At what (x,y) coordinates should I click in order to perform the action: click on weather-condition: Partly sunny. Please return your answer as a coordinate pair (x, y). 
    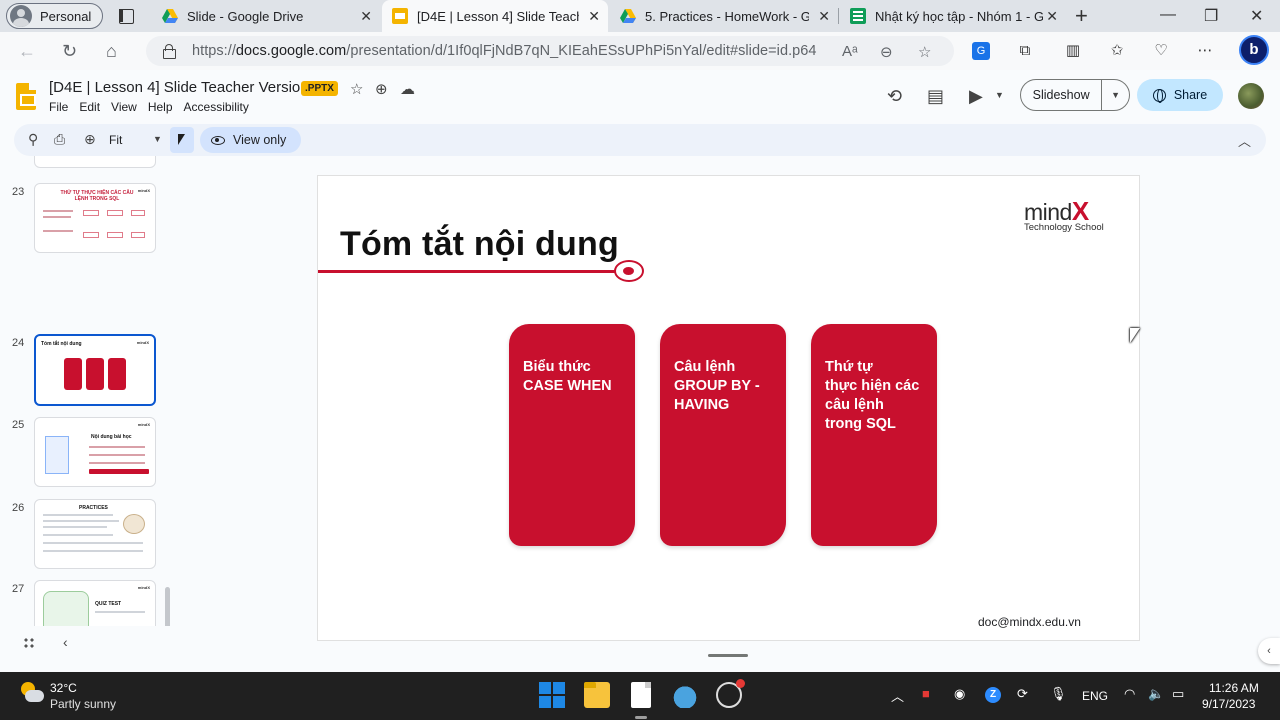
    Looking at the image, I should click on (83, 704).